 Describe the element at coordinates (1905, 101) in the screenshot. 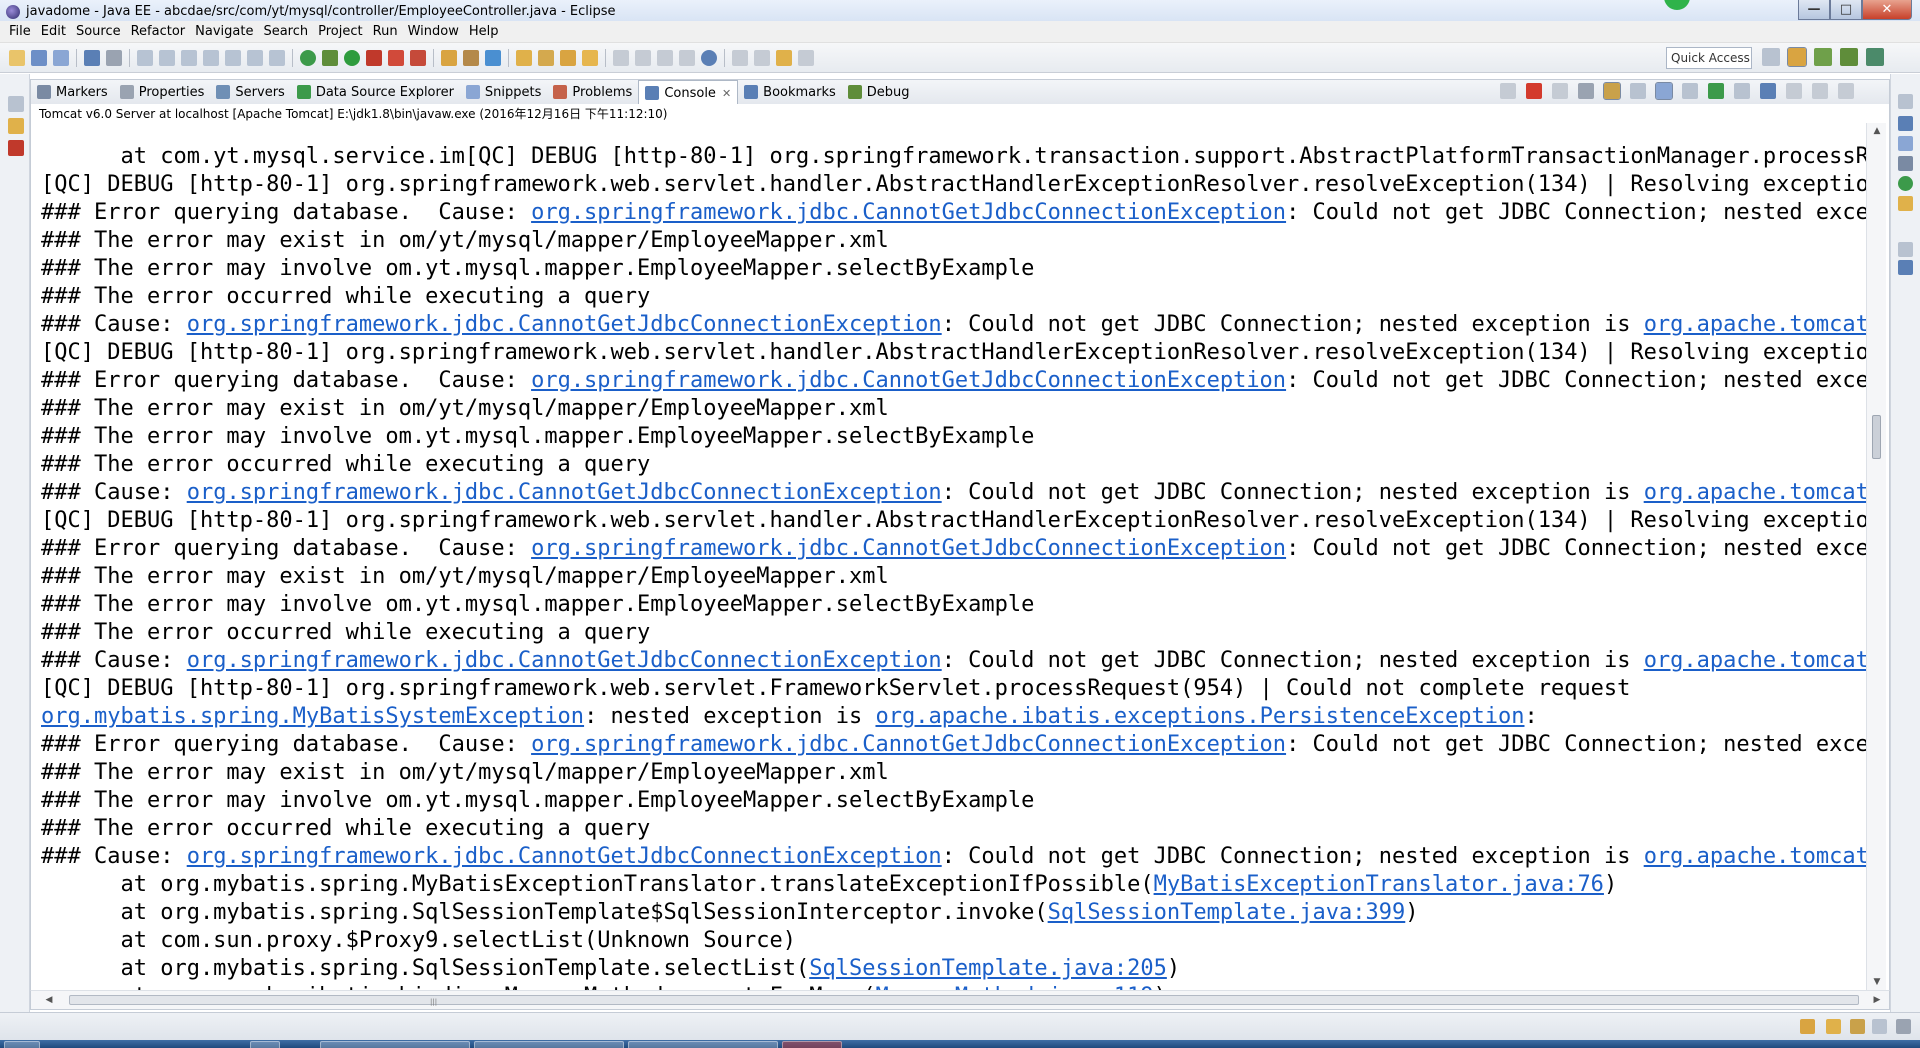

I see `restore-right-icon` at that location.